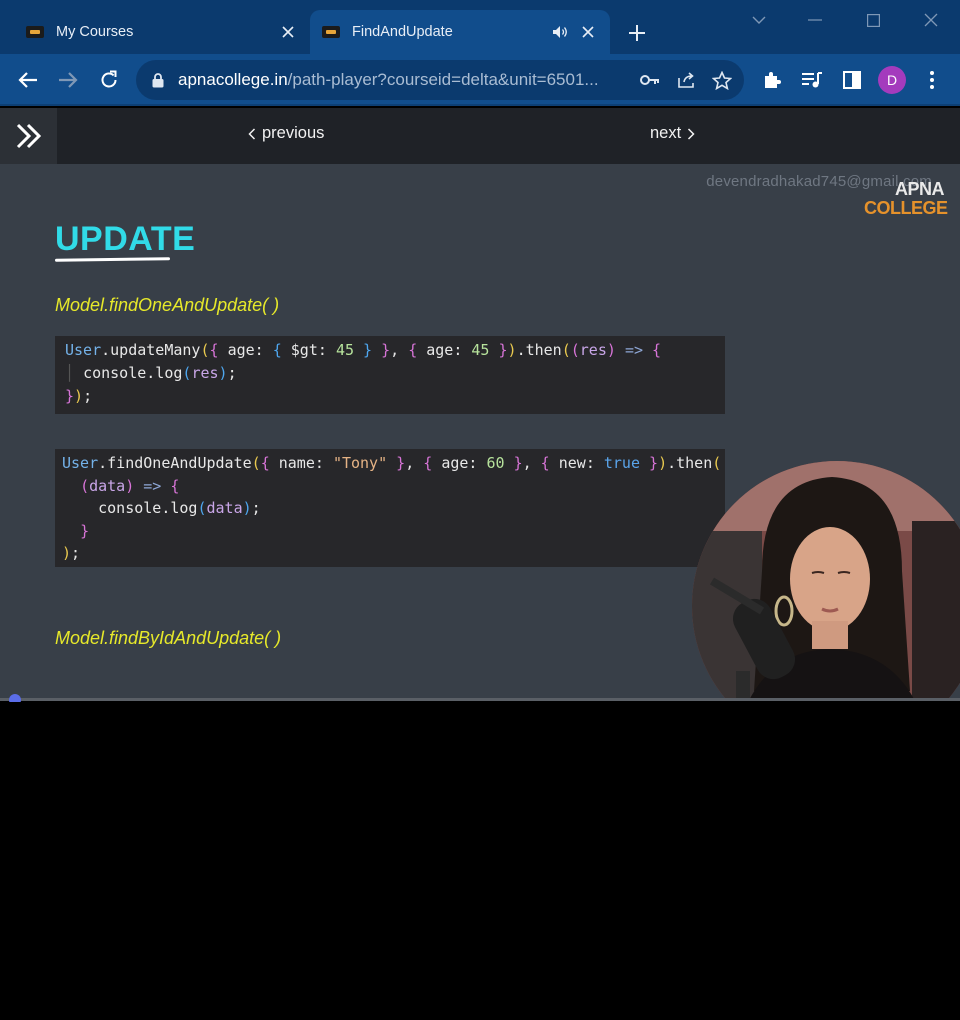 The image size is (960, 1020). I want to click on chevron-right-icon, so click(691, 133).